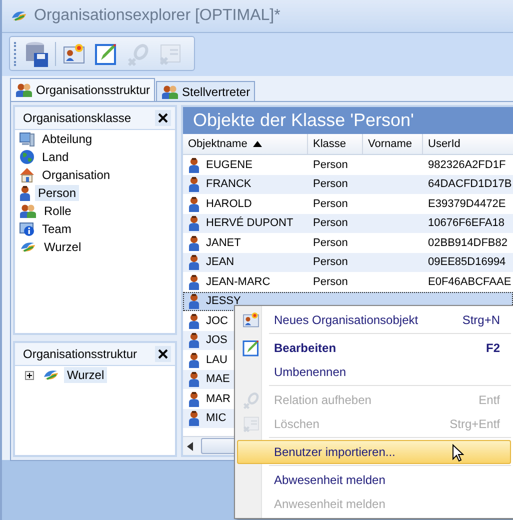 The image size is (513, 520). Describe the element at coordinates (467, 262) in the screenshot. I see `table-cell: 09EE85D16994` at that location.